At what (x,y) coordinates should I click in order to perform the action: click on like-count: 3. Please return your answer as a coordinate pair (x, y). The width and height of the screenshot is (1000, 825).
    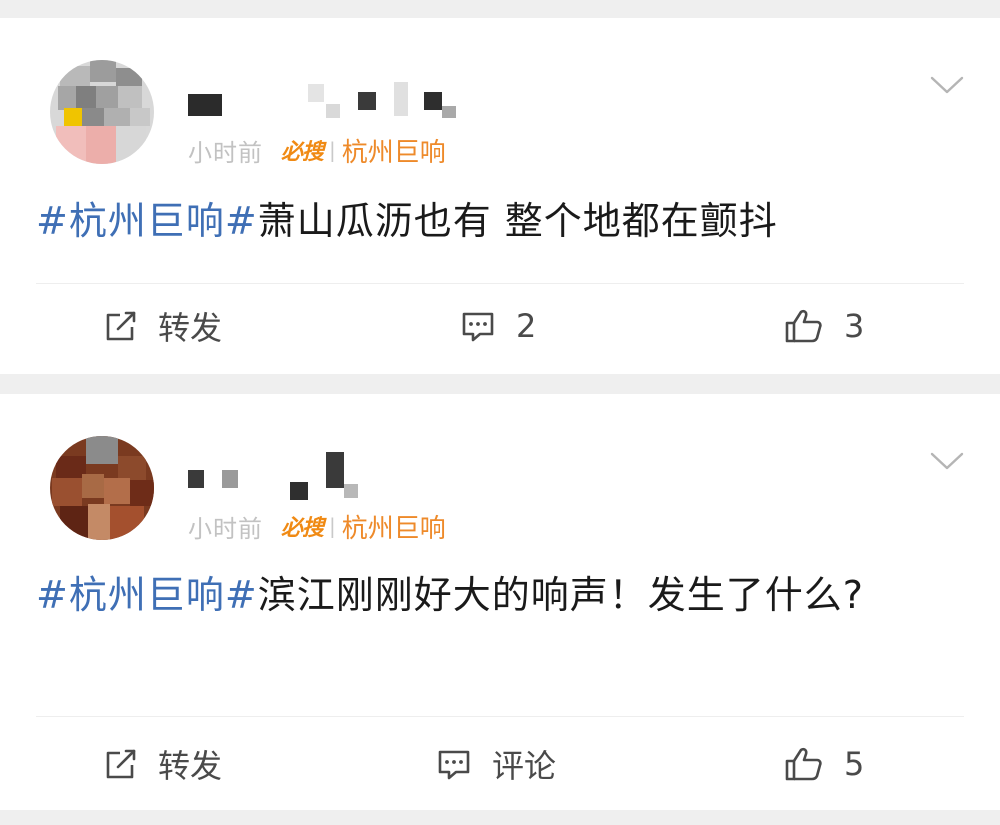
    Looking at the image, I should click on (854, 326).